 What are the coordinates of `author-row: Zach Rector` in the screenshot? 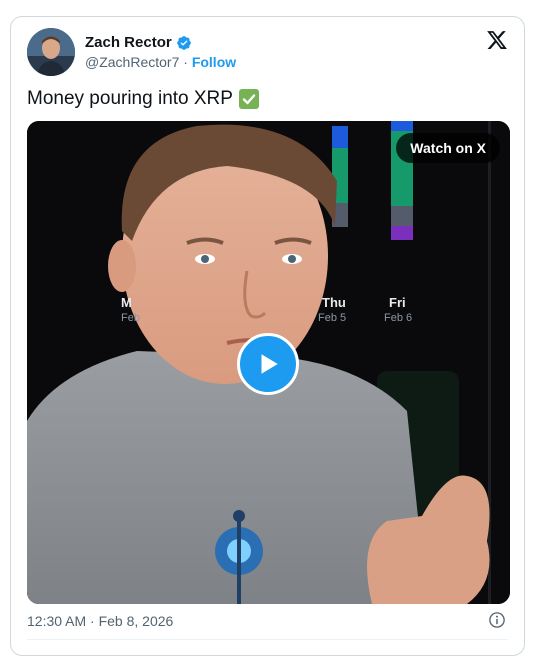 It's located at (138, 42).